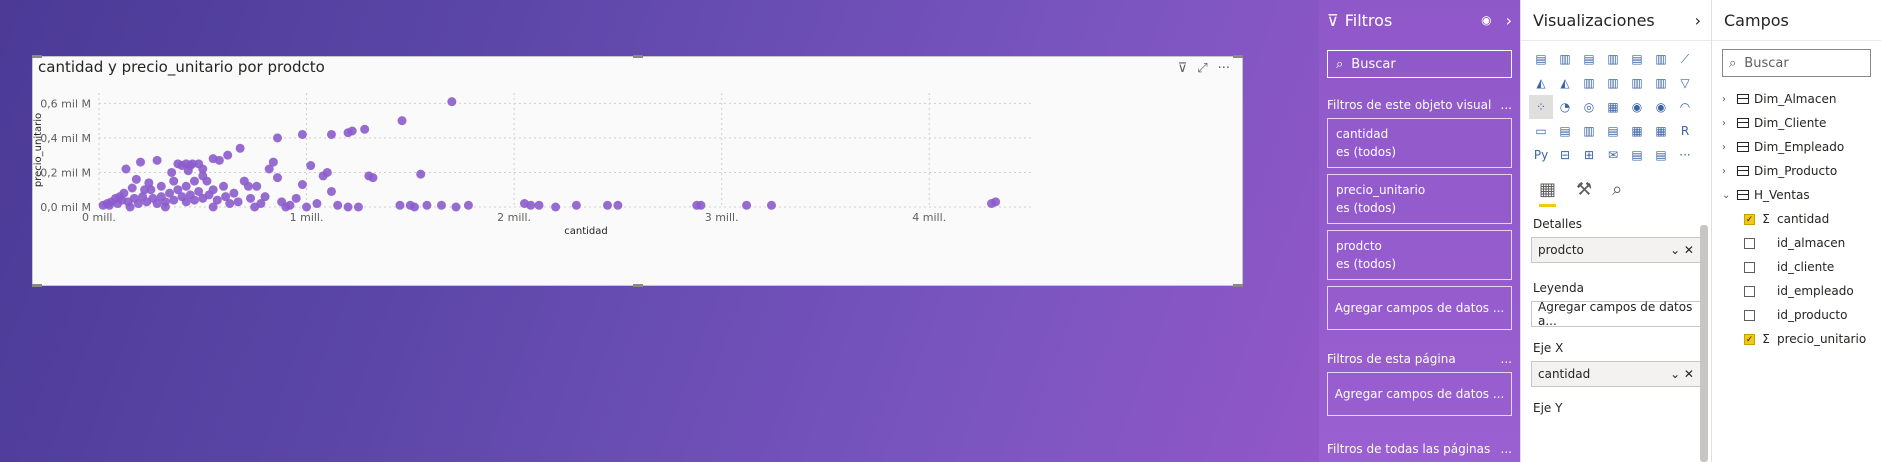  I want to click on line-chart-icon: ⟋, so click(1685, 59).